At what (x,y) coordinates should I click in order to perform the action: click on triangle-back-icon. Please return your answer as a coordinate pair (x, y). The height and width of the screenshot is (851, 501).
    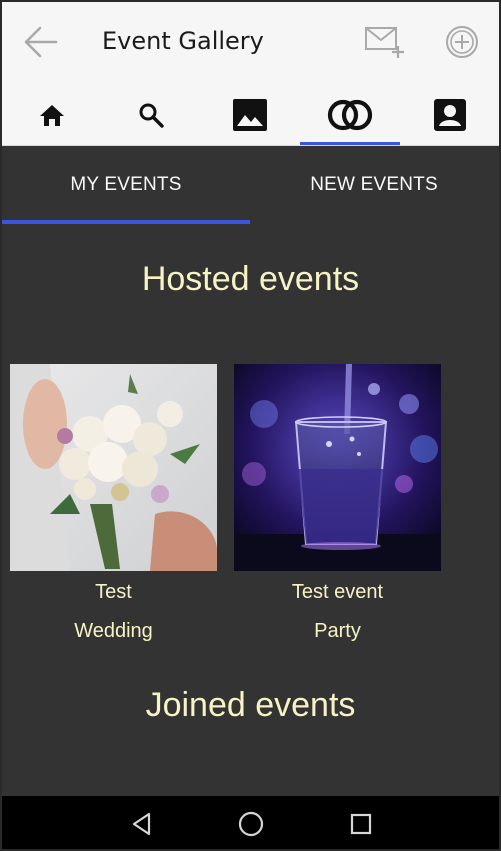
    Looking at the image, I should click on (141, 824).